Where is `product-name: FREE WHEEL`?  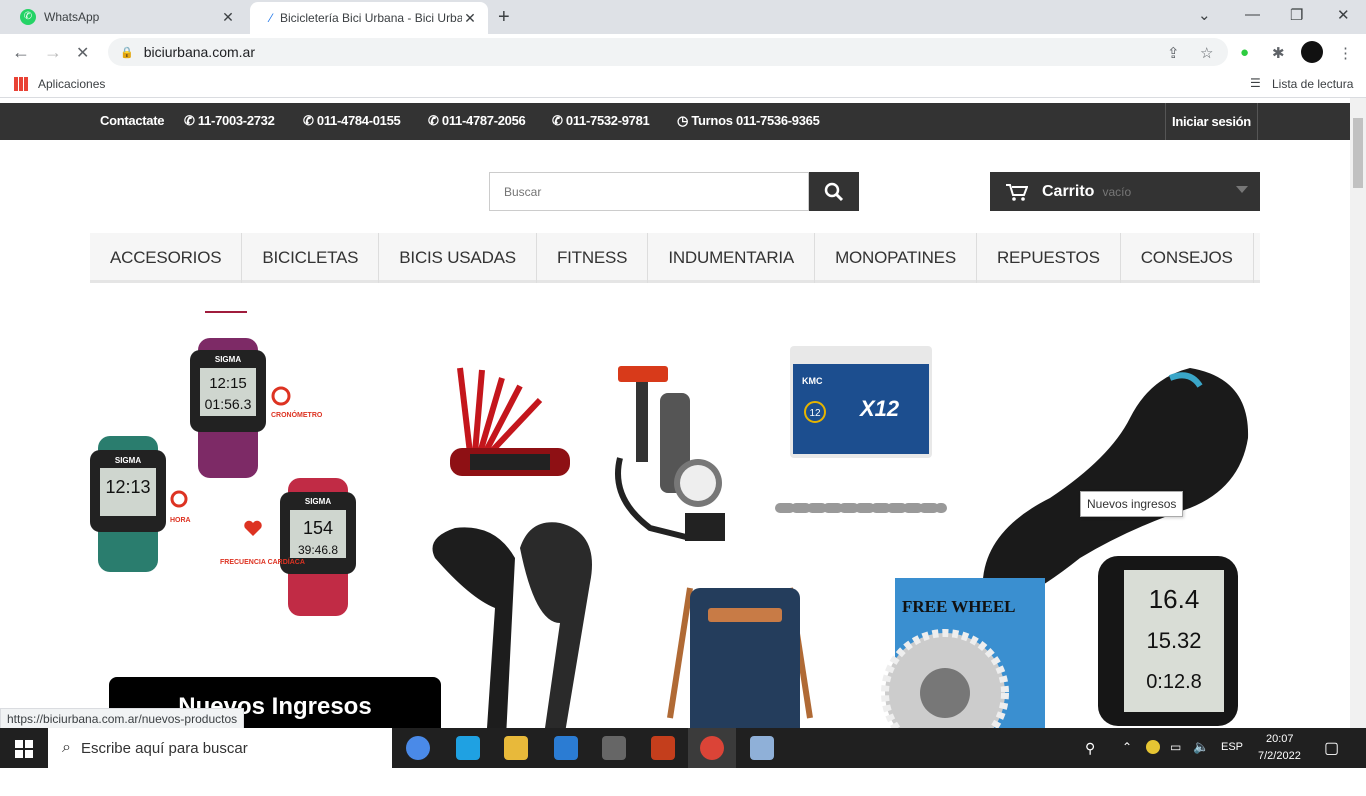 product-name: FREE WHEEL is located at coordinates (959, 606).